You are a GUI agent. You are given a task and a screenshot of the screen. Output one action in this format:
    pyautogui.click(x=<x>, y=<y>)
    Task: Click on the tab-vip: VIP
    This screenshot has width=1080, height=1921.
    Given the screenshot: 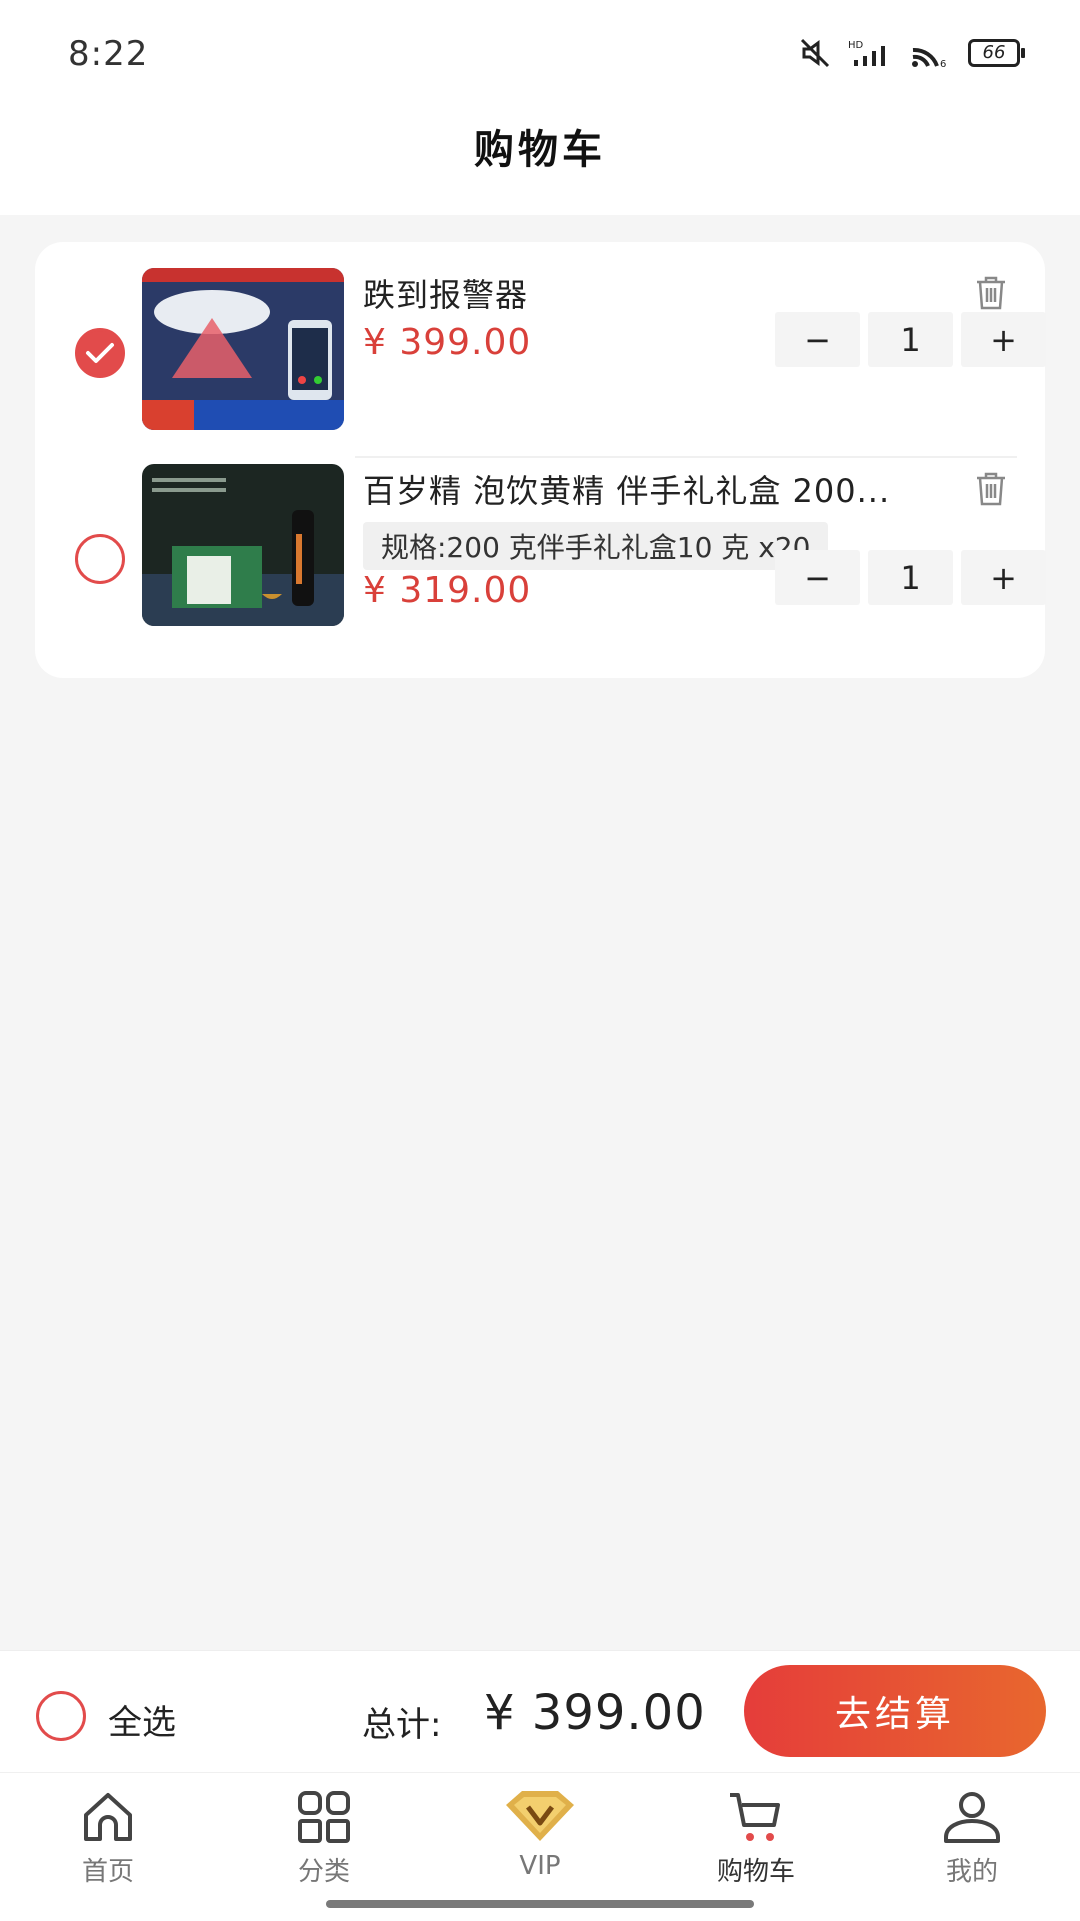 What is the action you would take?
    pyautogui.click(x=540, y=1834)
    